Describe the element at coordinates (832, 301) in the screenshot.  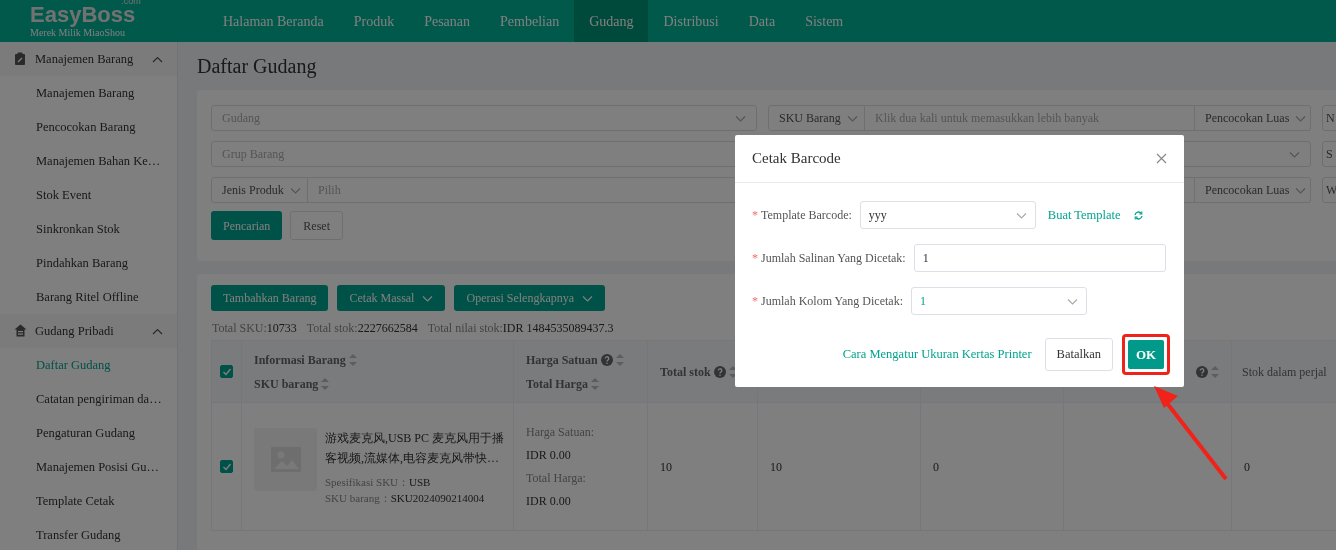
I see `field-label: Jumlah Kolom Yang Dicetak:` at that location.